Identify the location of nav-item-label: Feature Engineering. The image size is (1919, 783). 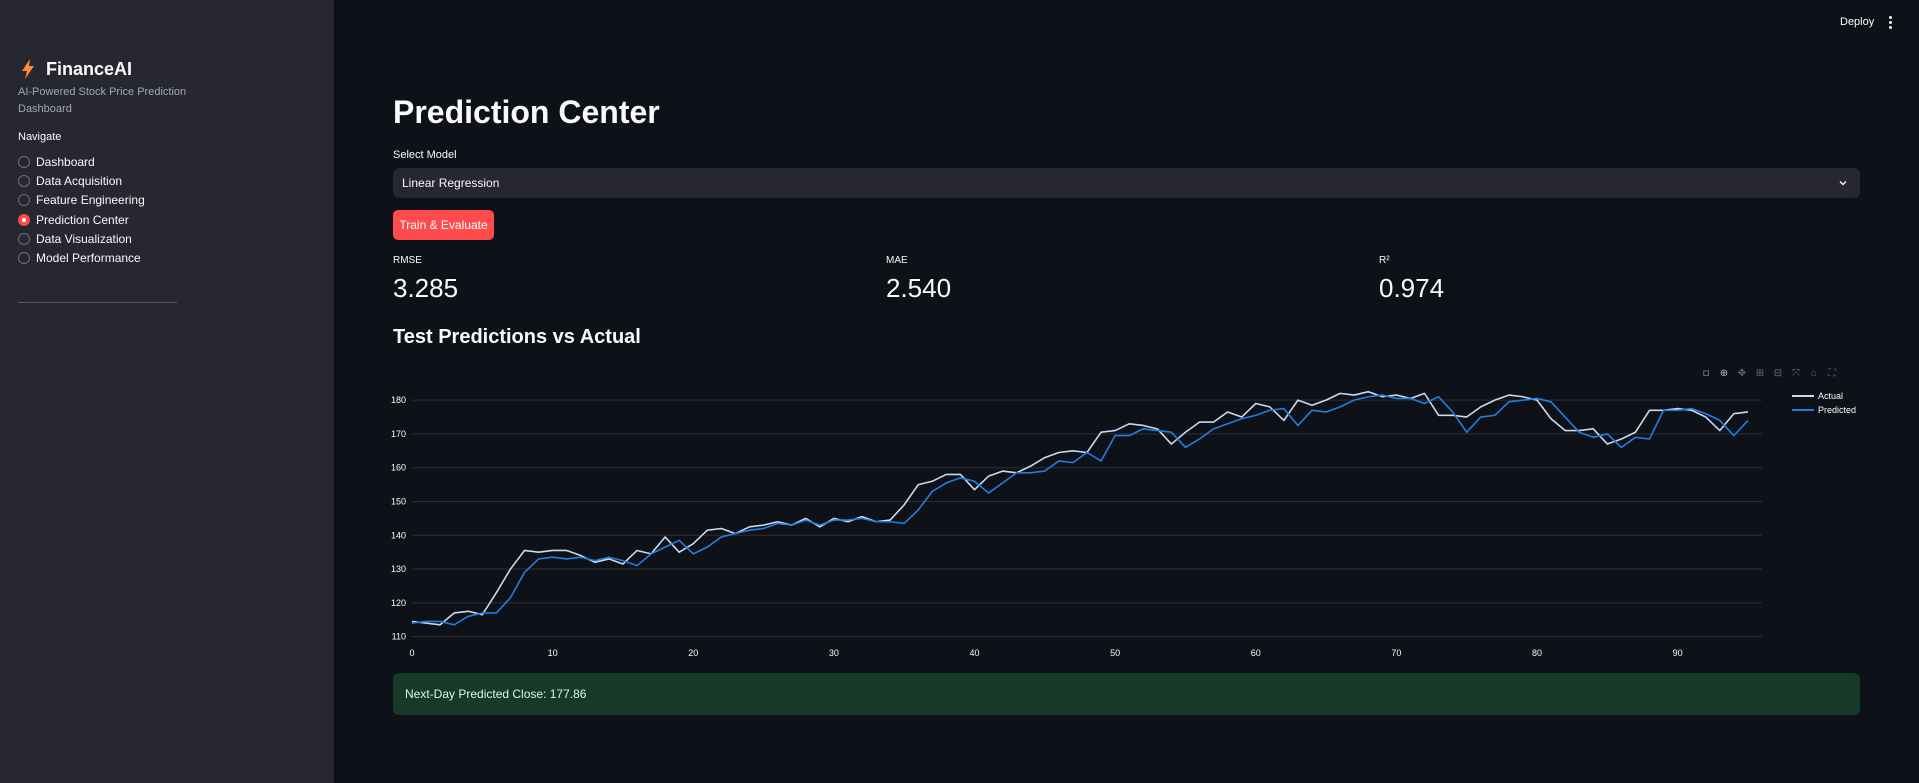
(90, 200).